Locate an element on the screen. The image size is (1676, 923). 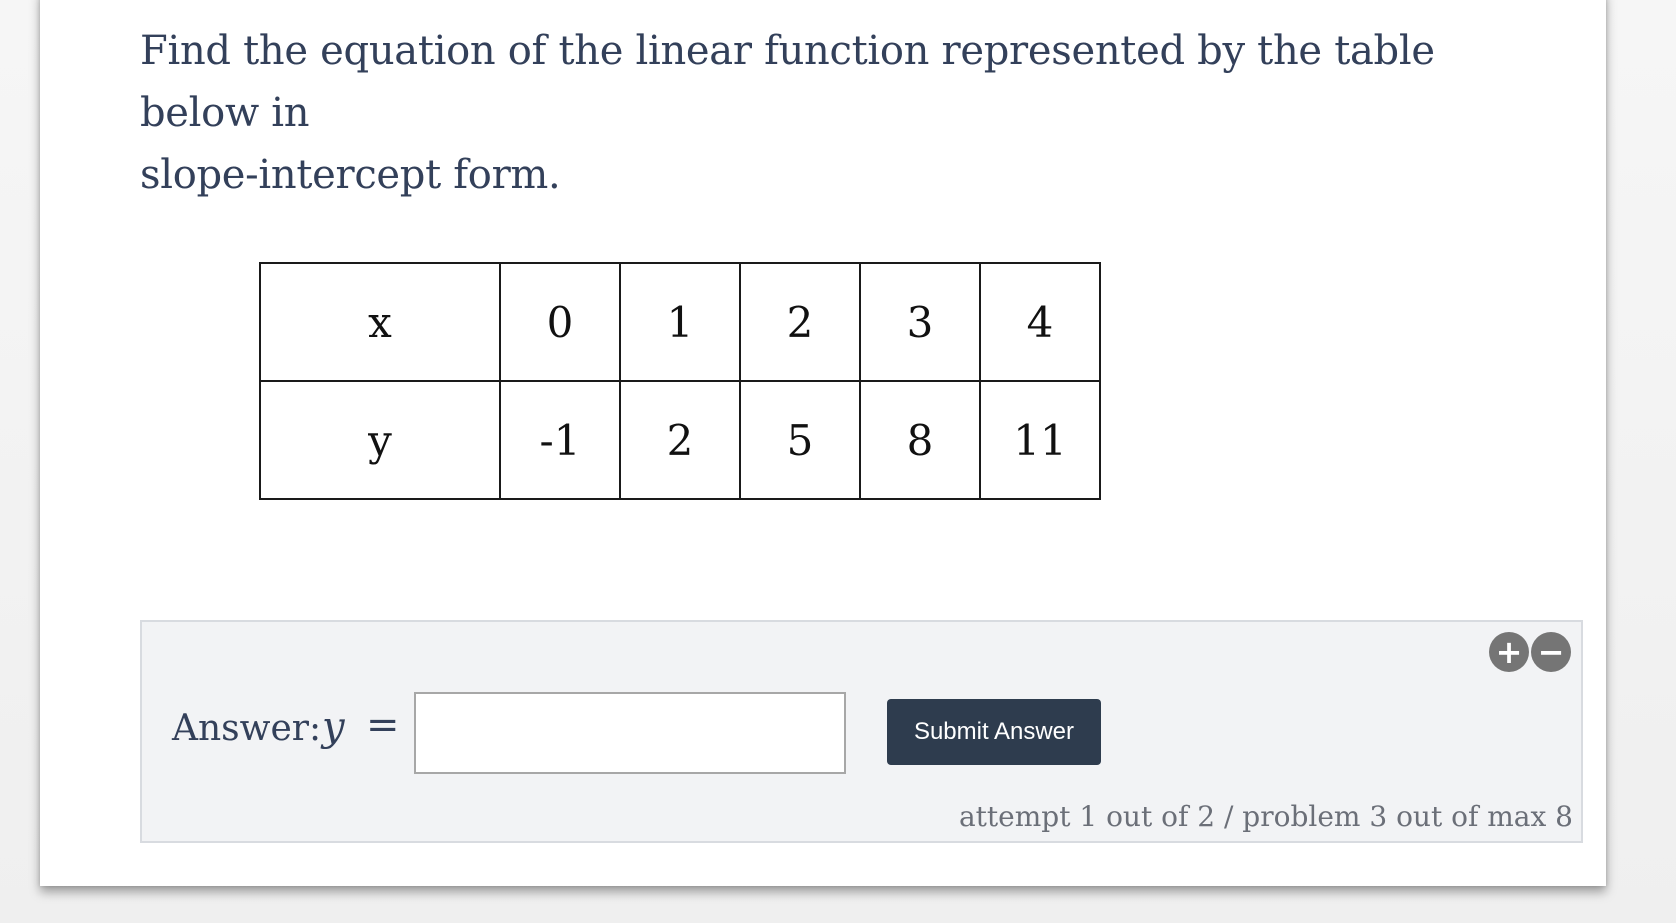
values-table: x 0 1 2 3 4 y -1 2 5 8 11 is located at coordinates (680, 381).